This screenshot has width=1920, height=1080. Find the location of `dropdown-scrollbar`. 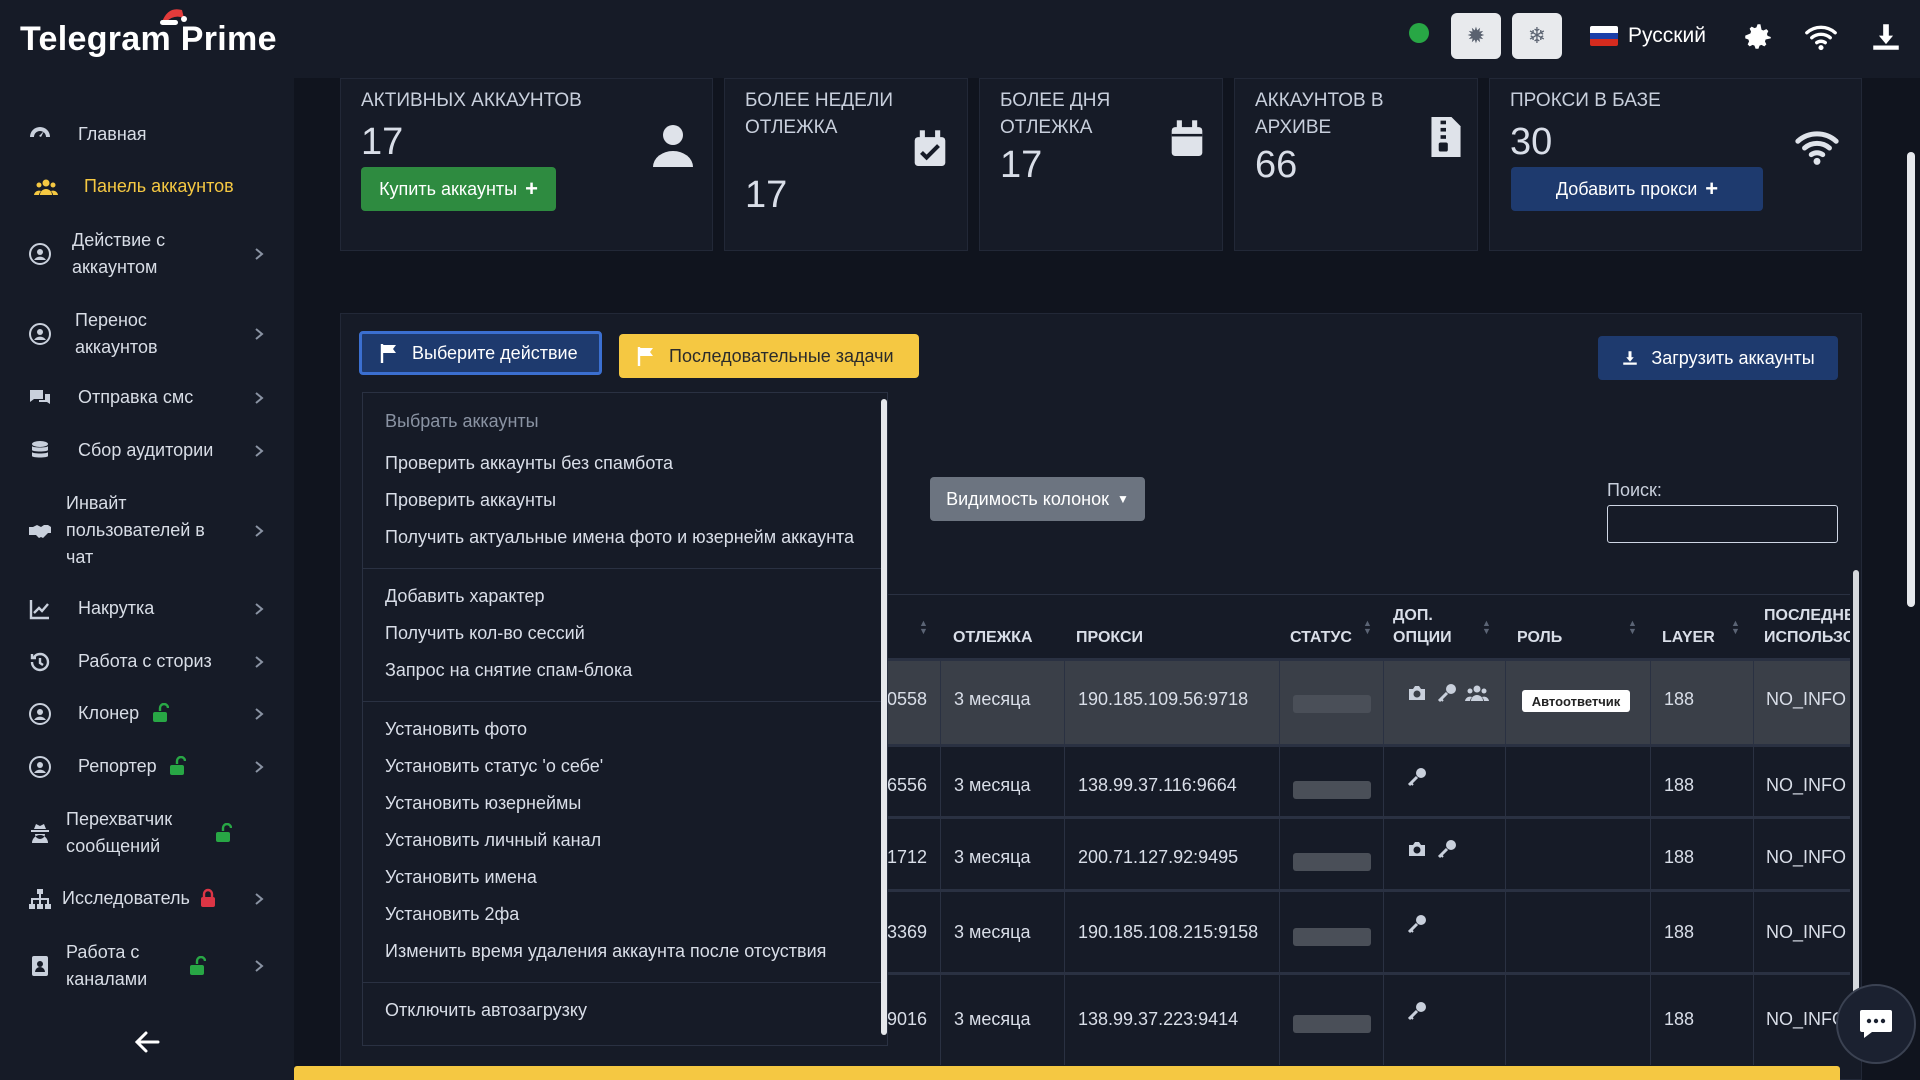

dropdown-scrollbar is located at coordinates (884, 717).